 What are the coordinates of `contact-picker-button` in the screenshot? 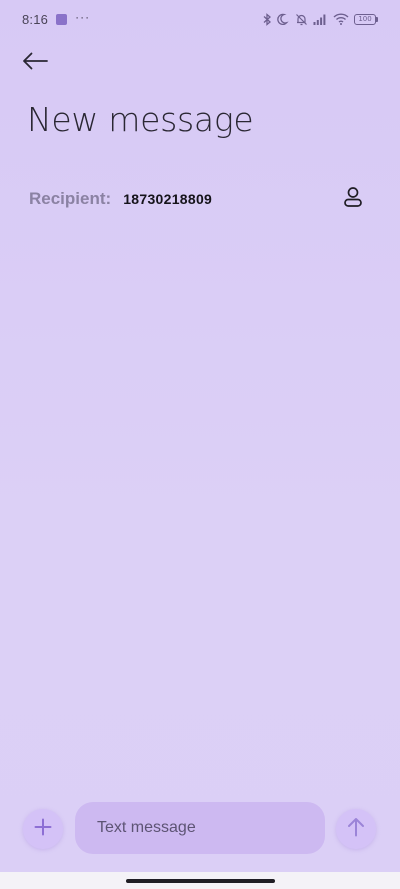 It's located at (353, 199).